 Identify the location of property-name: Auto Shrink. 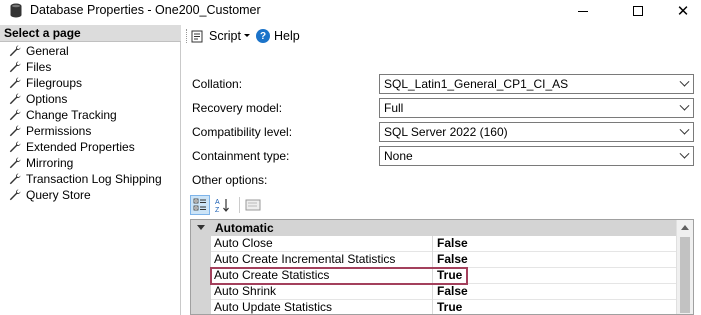
(323, 292).